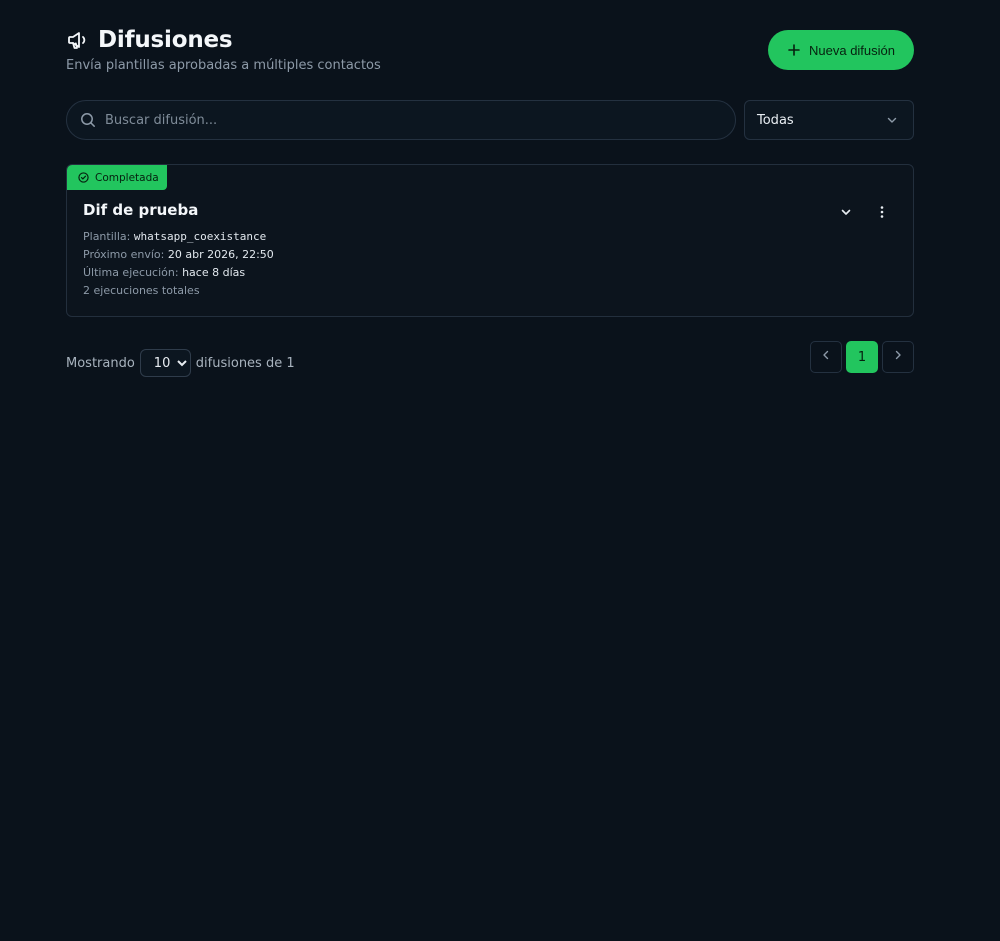  What do you see at coordinates (141, 290) in the screenshot?
I see `total-runs: 2 ejecuciones totales` at bounding box center [141, 290].